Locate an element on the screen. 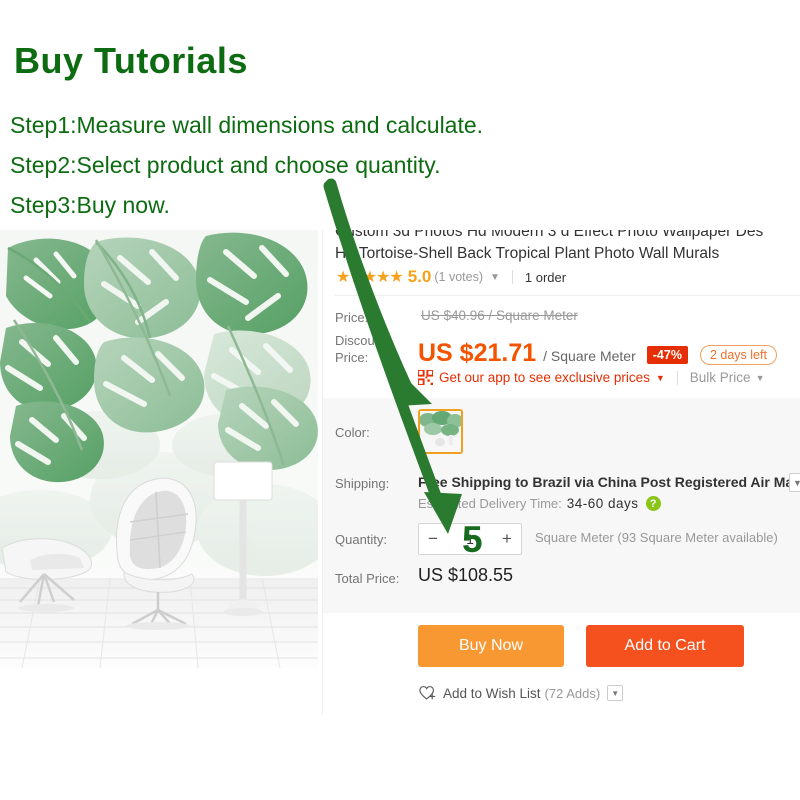  shipping-label: Shipping: is located at coordinates (362, 483).